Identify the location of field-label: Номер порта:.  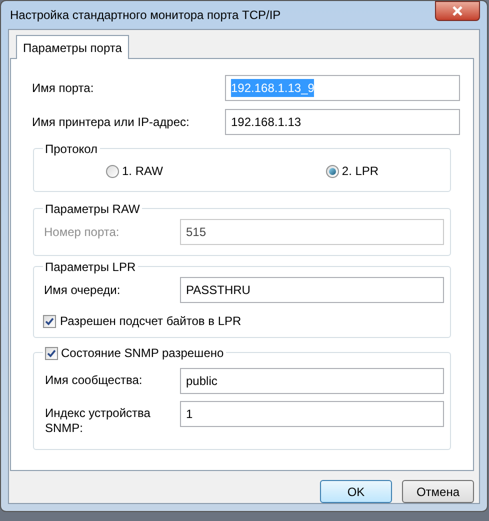
(82, 232).